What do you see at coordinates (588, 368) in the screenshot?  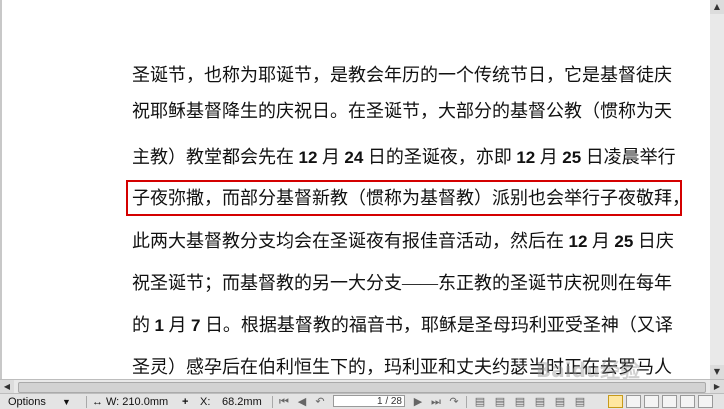 I see `watermark: Baidu经验` at bounding box center [588, 368].